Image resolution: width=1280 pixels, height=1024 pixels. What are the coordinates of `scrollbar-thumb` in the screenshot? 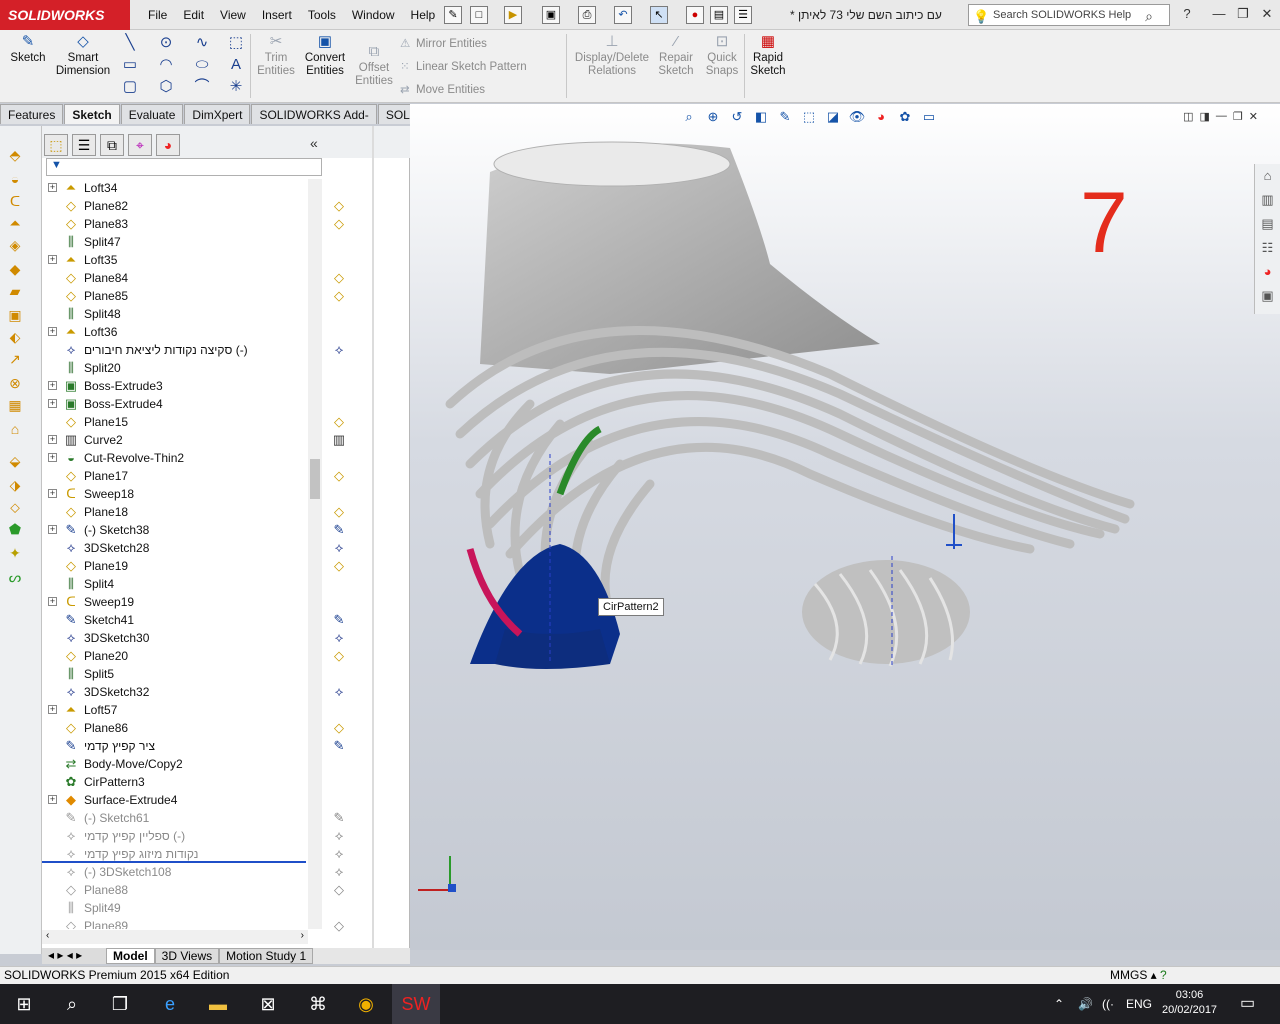 It's located at (315, 479).